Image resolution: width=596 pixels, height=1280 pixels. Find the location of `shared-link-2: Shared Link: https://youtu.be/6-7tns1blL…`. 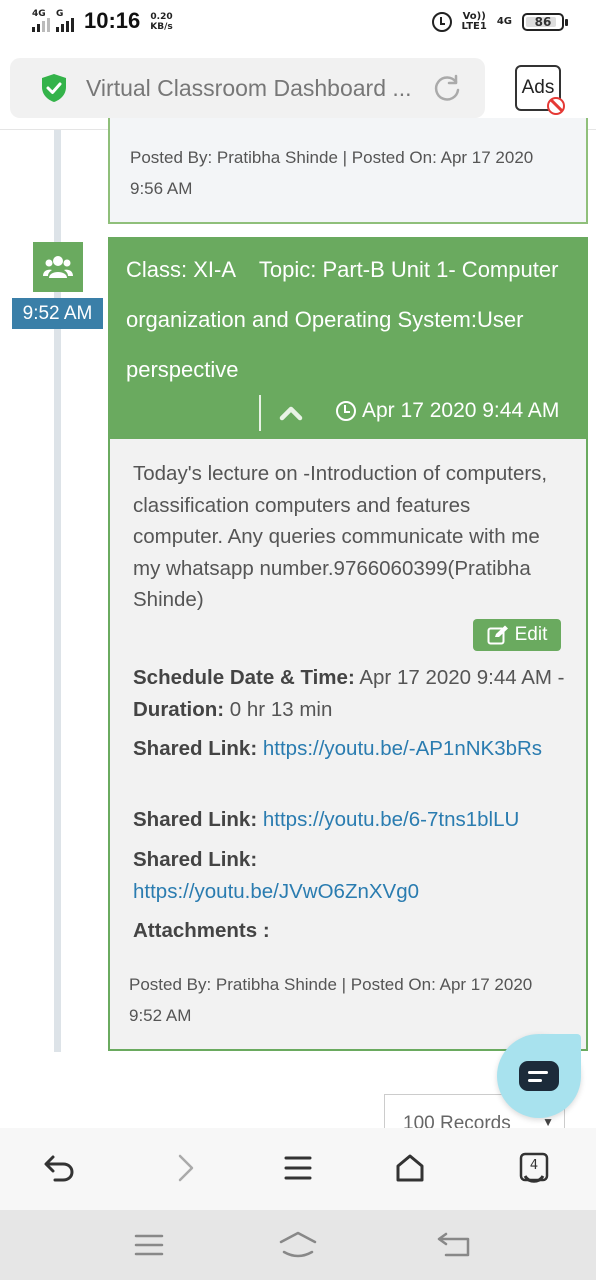

shared-link-2: Shared Link: https://youtu.be/6-7tns1blL… is located at coordinates (326, 819).